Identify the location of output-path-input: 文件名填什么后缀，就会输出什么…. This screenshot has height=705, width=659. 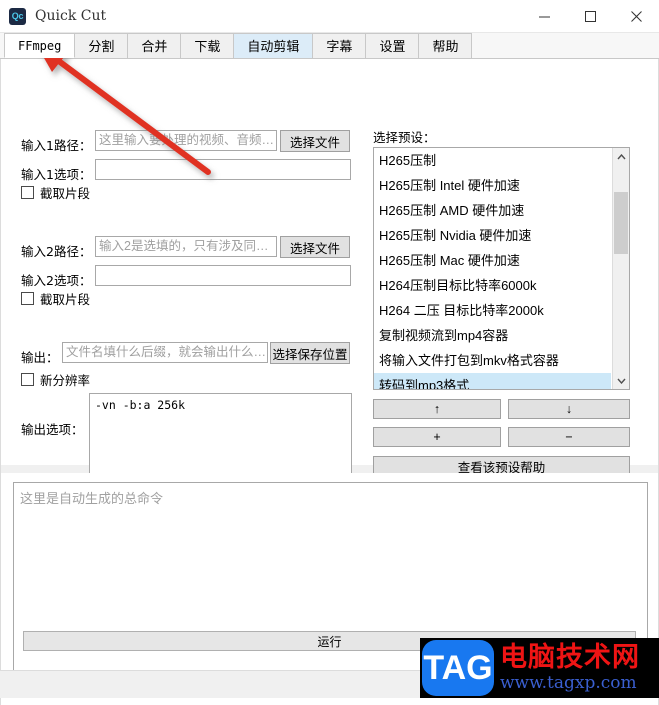
(165, 352).